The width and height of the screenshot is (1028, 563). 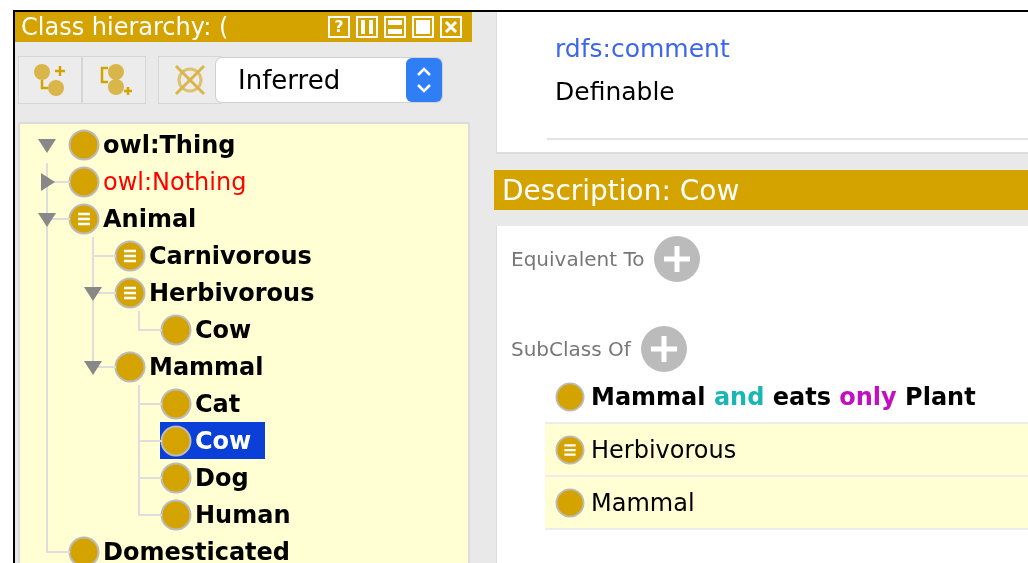 I want to click on tree-item: Herbivorous, so click(x=221, y=292).